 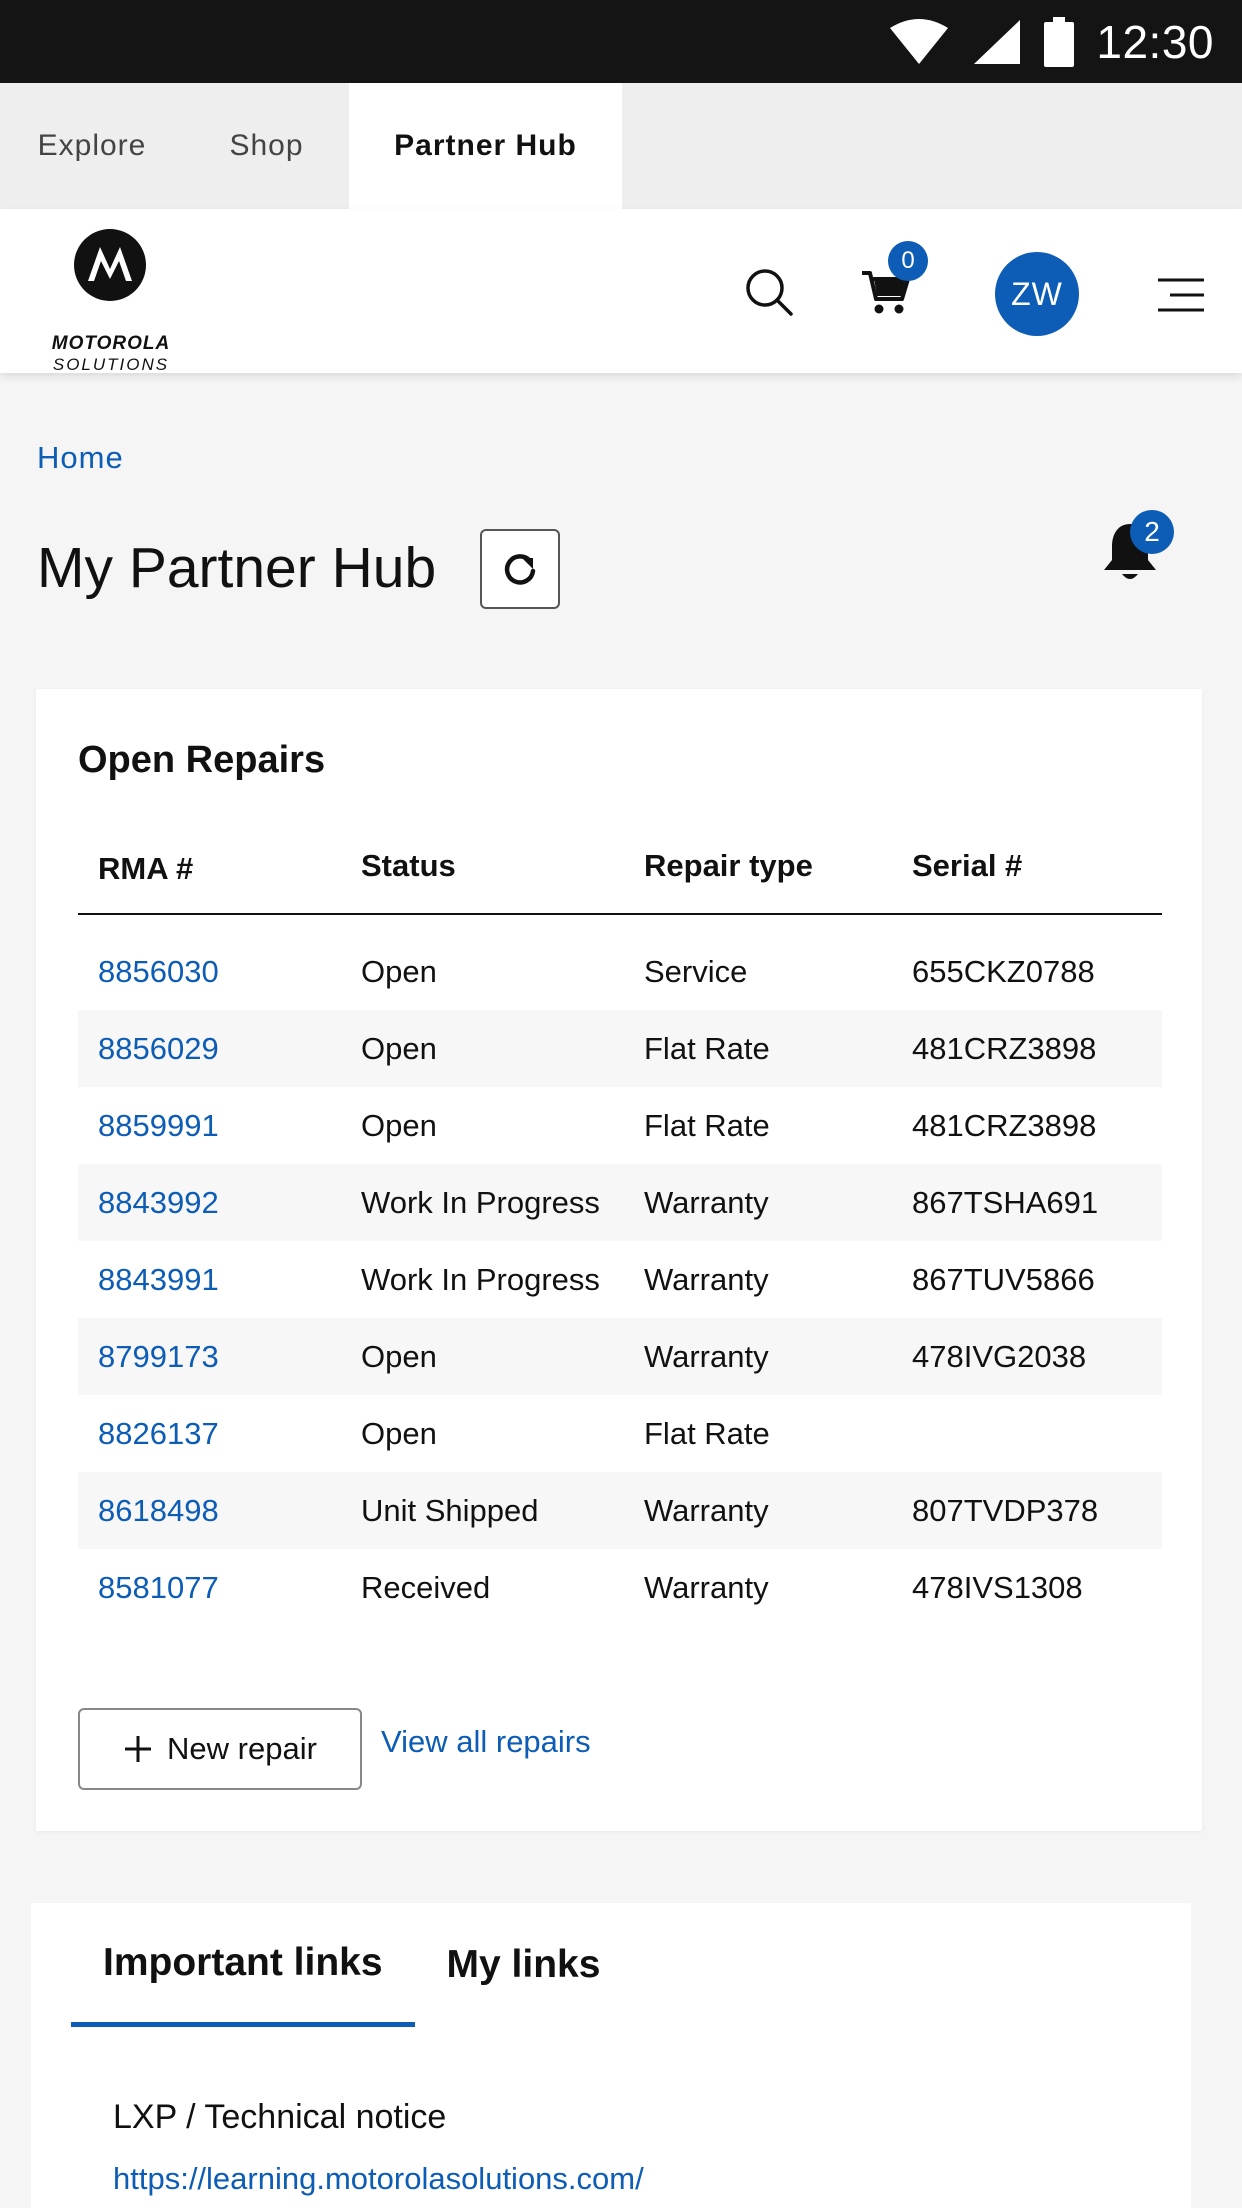 What do you see at coordinates (1005, 1202) in the screenshot?
I see `serial-cell: 867TSHA691` at bounding box center [1005, 1202].